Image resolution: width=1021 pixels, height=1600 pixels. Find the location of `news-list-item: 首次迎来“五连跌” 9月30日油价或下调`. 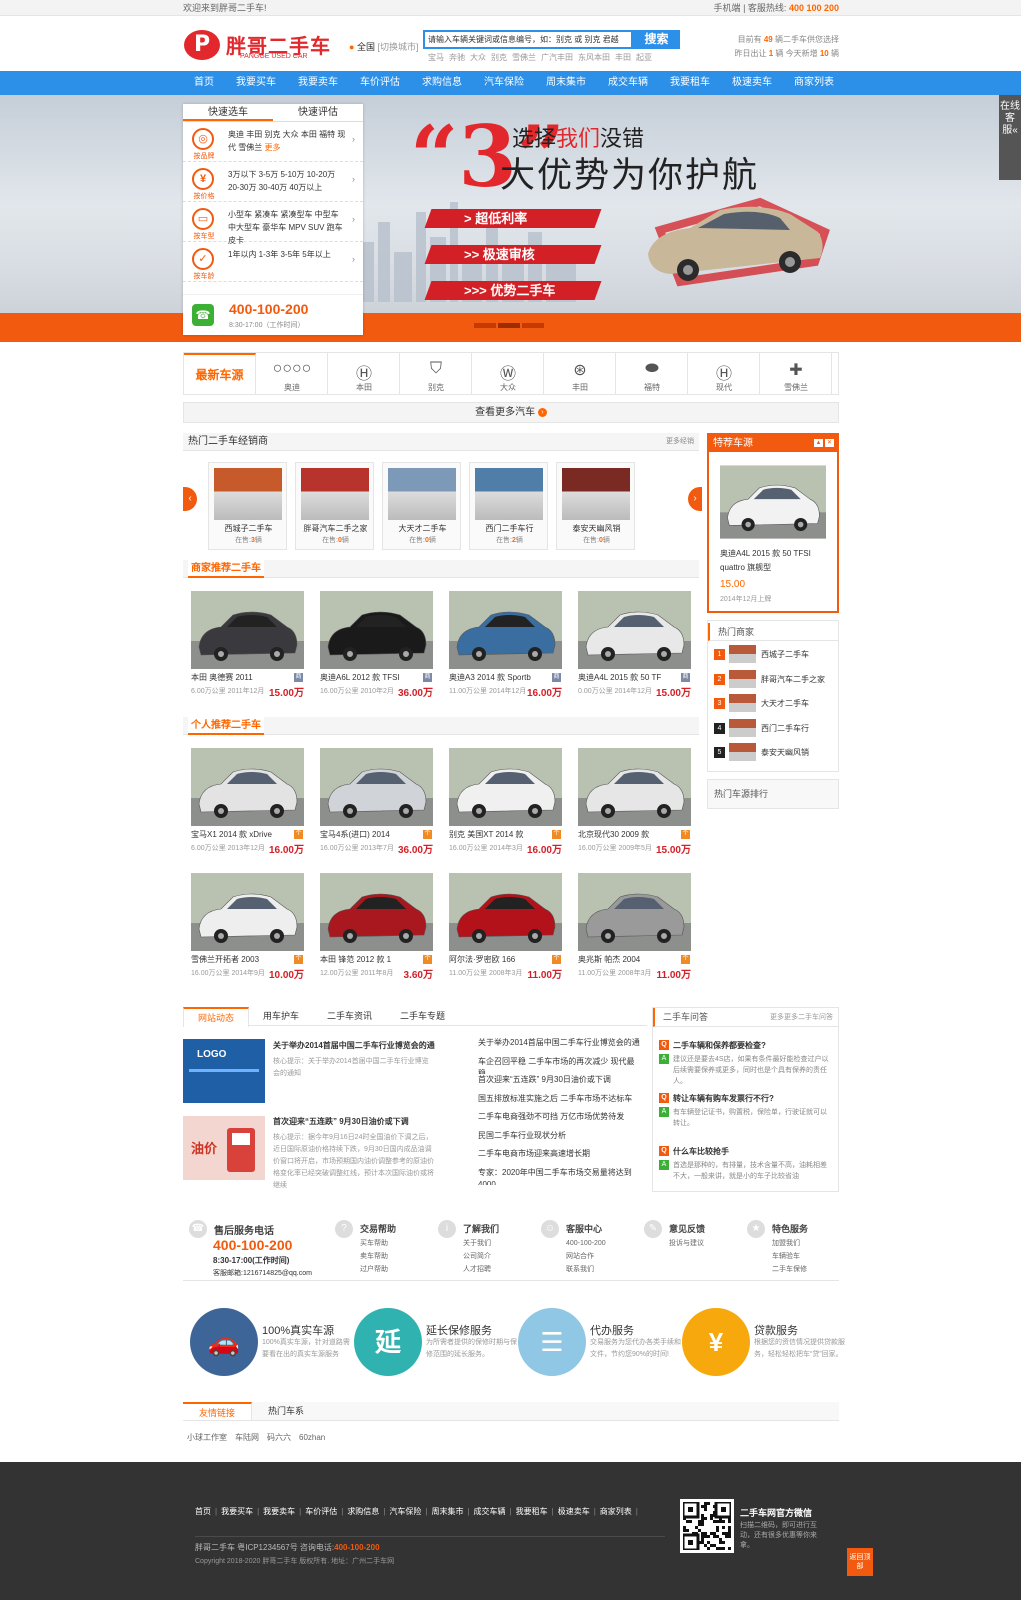

news-list-item: 首次迎来“五连跌” 9月30日油价或下调 is located at coordinates (559, 1083).